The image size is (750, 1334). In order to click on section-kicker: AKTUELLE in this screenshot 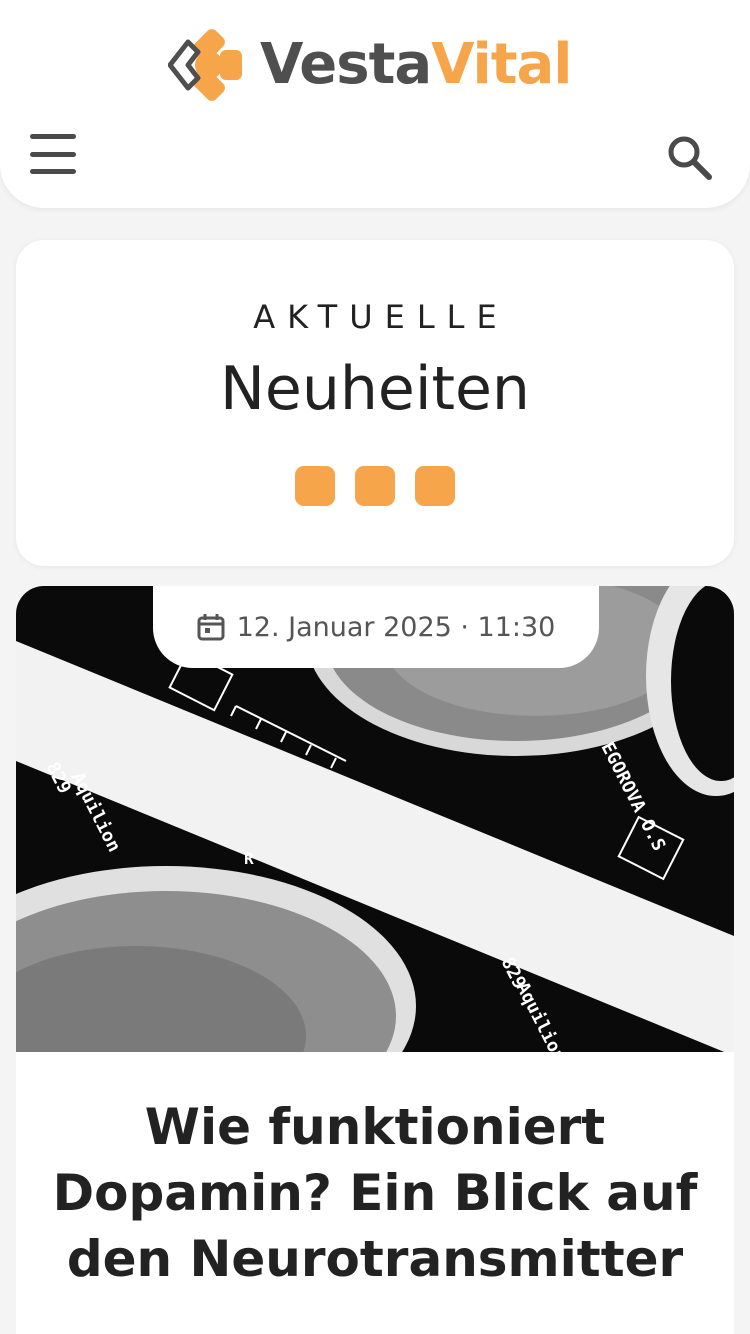, I will do `click(381, 317)`.